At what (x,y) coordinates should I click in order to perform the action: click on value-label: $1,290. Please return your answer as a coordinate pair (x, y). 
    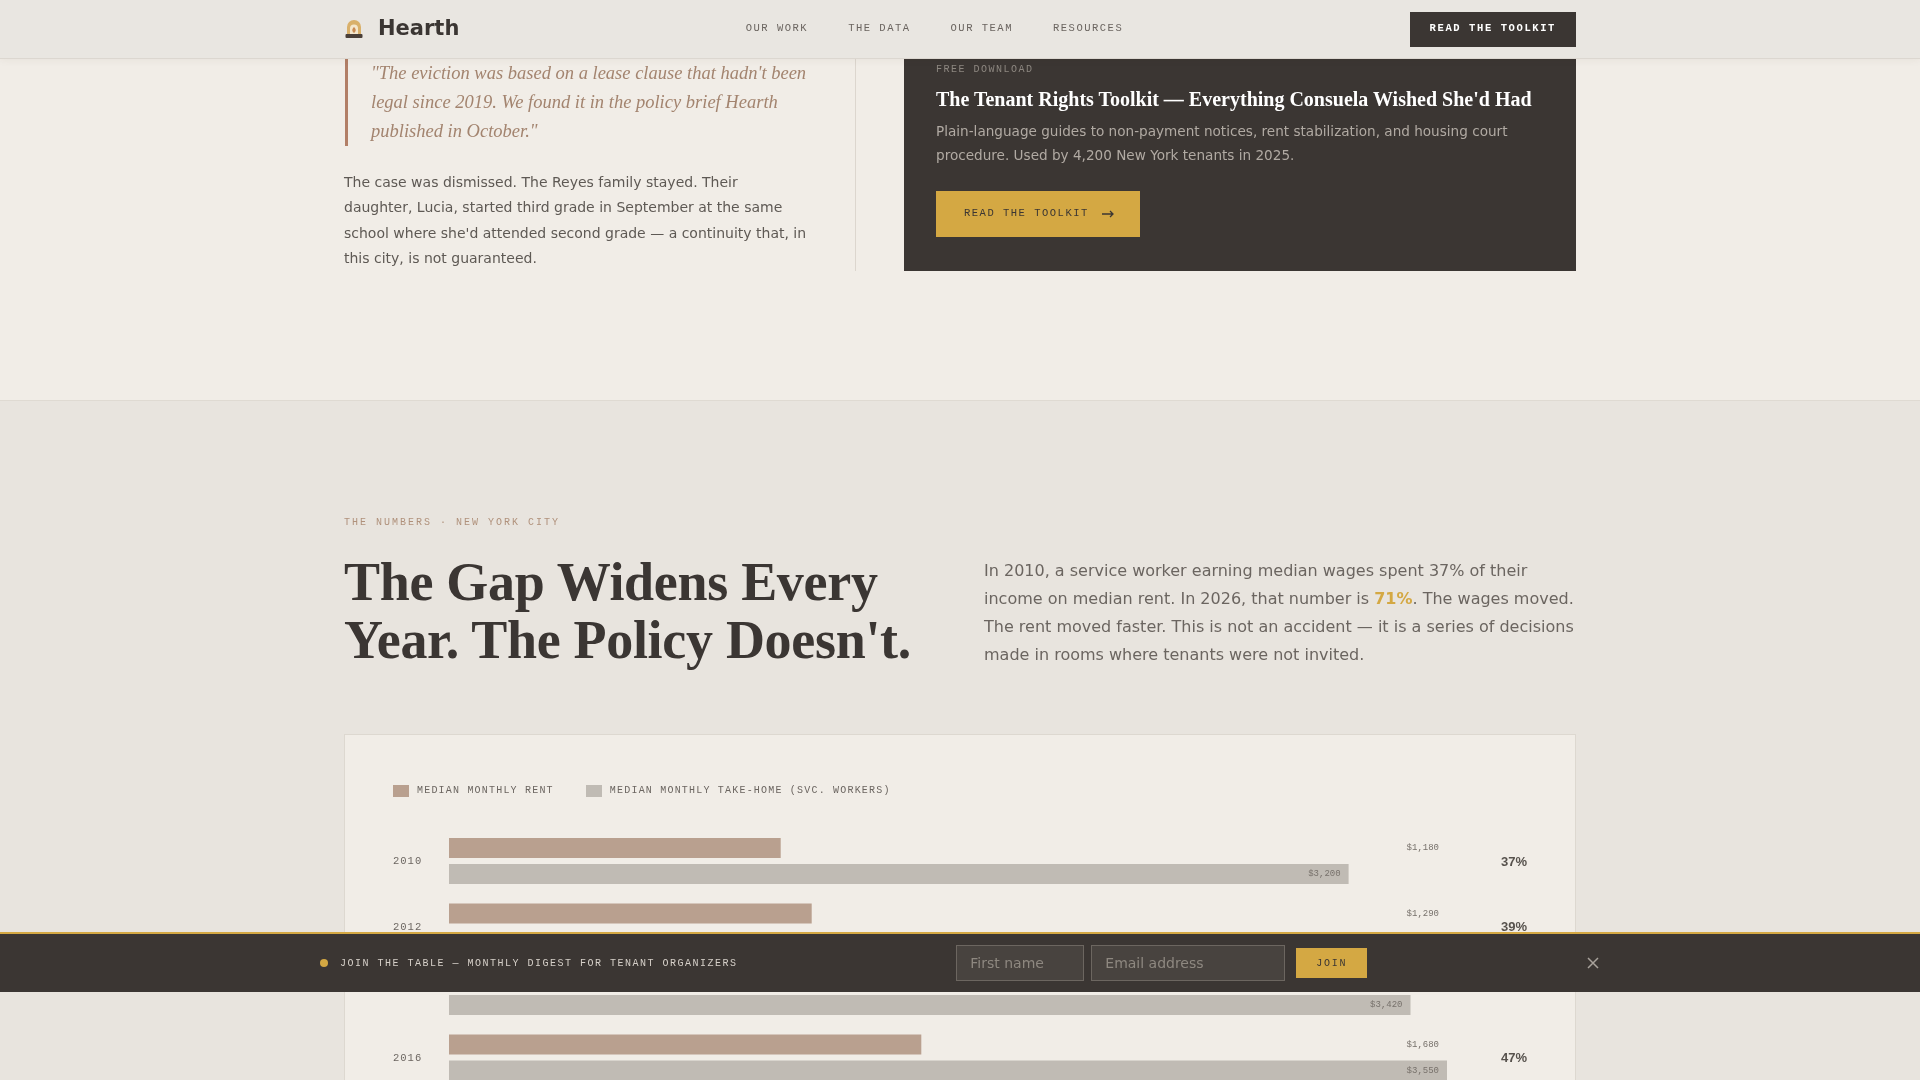
    Looking at the image, I should click on (1422, 913).